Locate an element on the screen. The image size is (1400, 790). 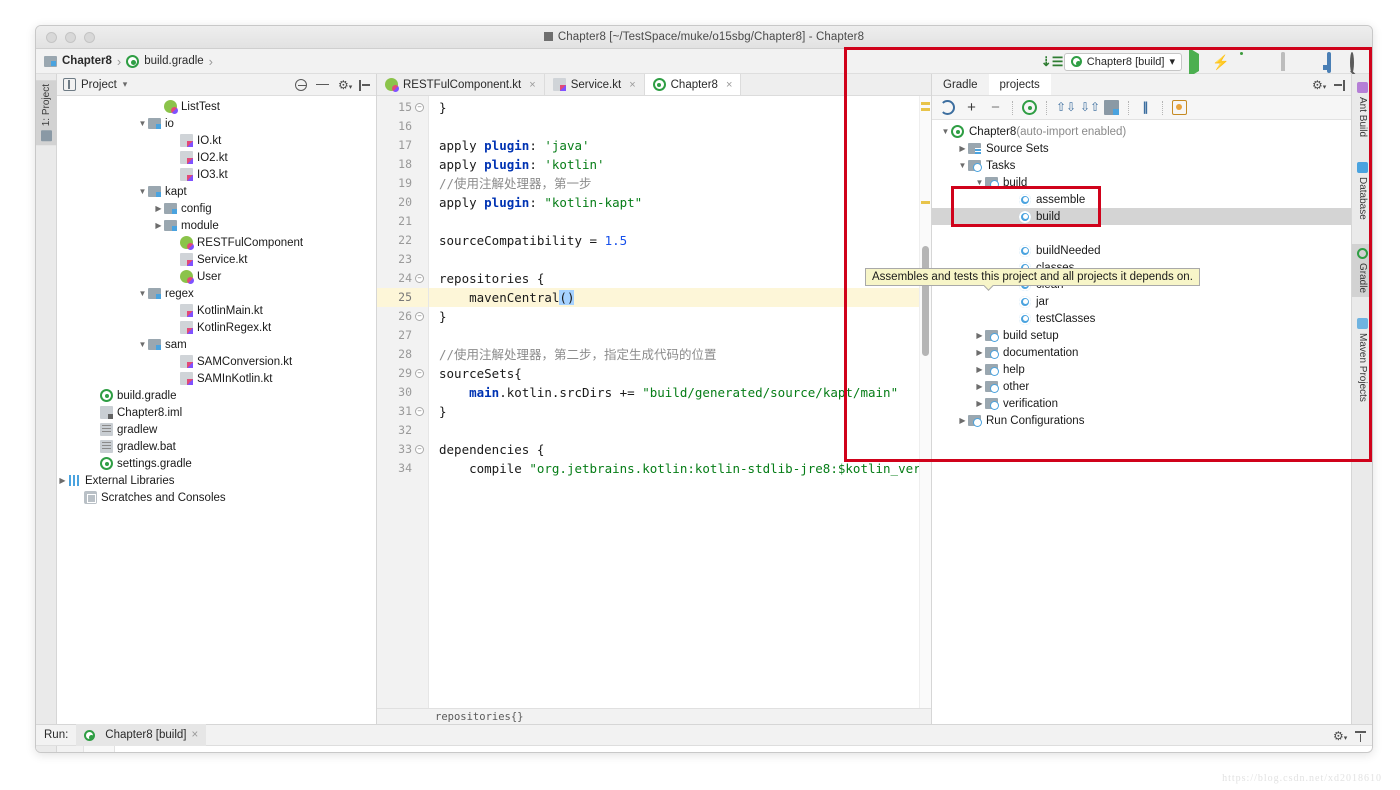
sidebar-item-structure: 7: Structure is located at coordinates (46, 752).